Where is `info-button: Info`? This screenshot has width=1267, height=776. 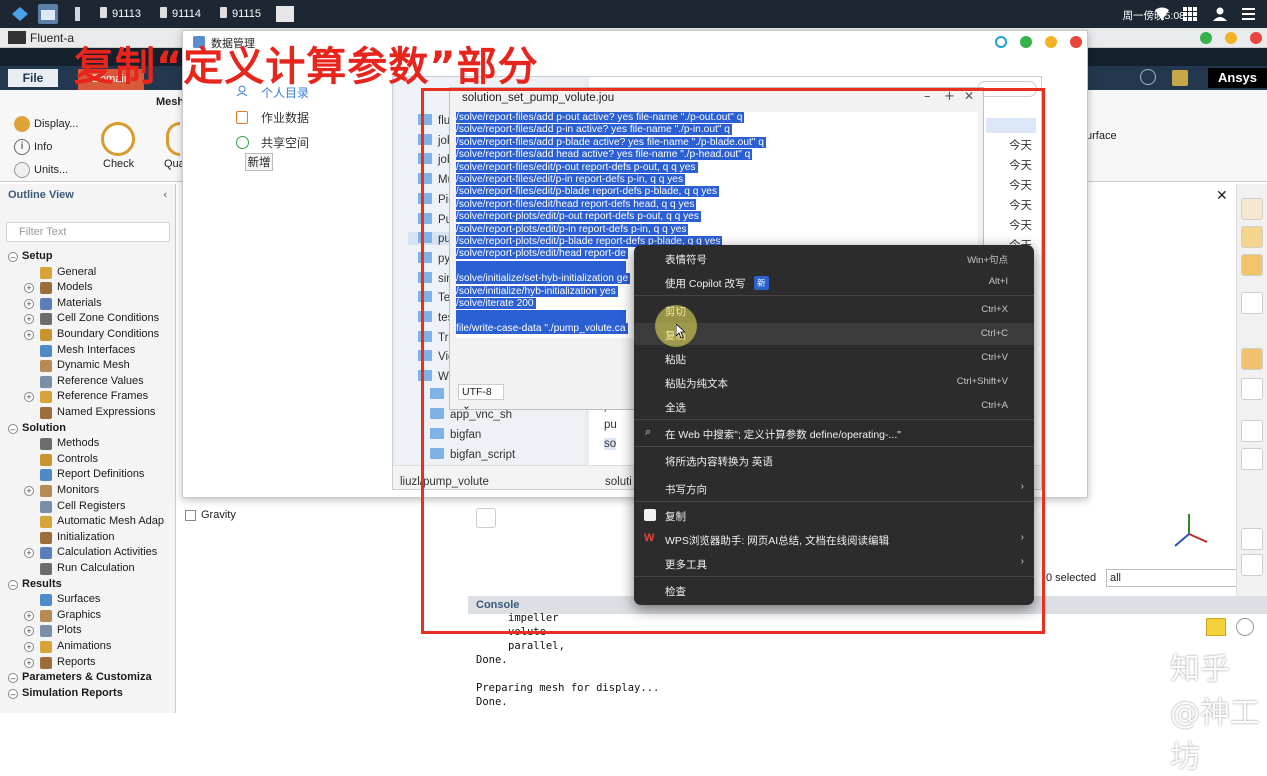
info-button: Info is located at coordinates (43, 147).